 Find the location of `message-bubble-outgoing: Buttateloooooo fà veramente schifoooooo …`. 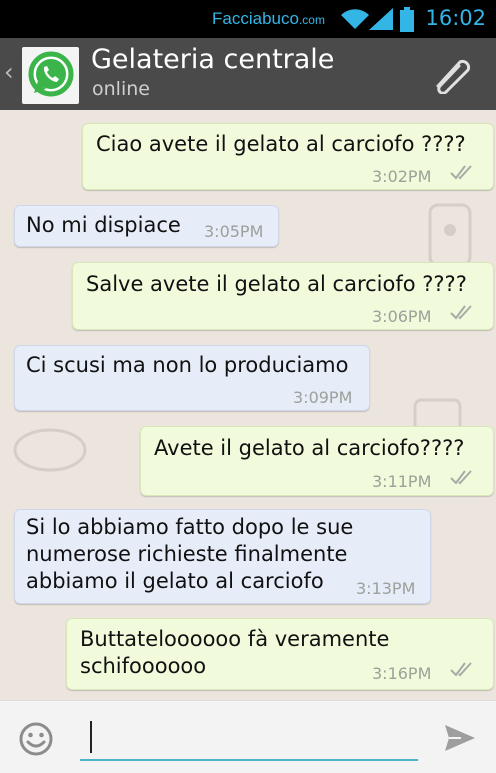

message-bubble-outgoing: Buttateloooooo fà veramente schifoooooo … is located at coordinates (280, 654).